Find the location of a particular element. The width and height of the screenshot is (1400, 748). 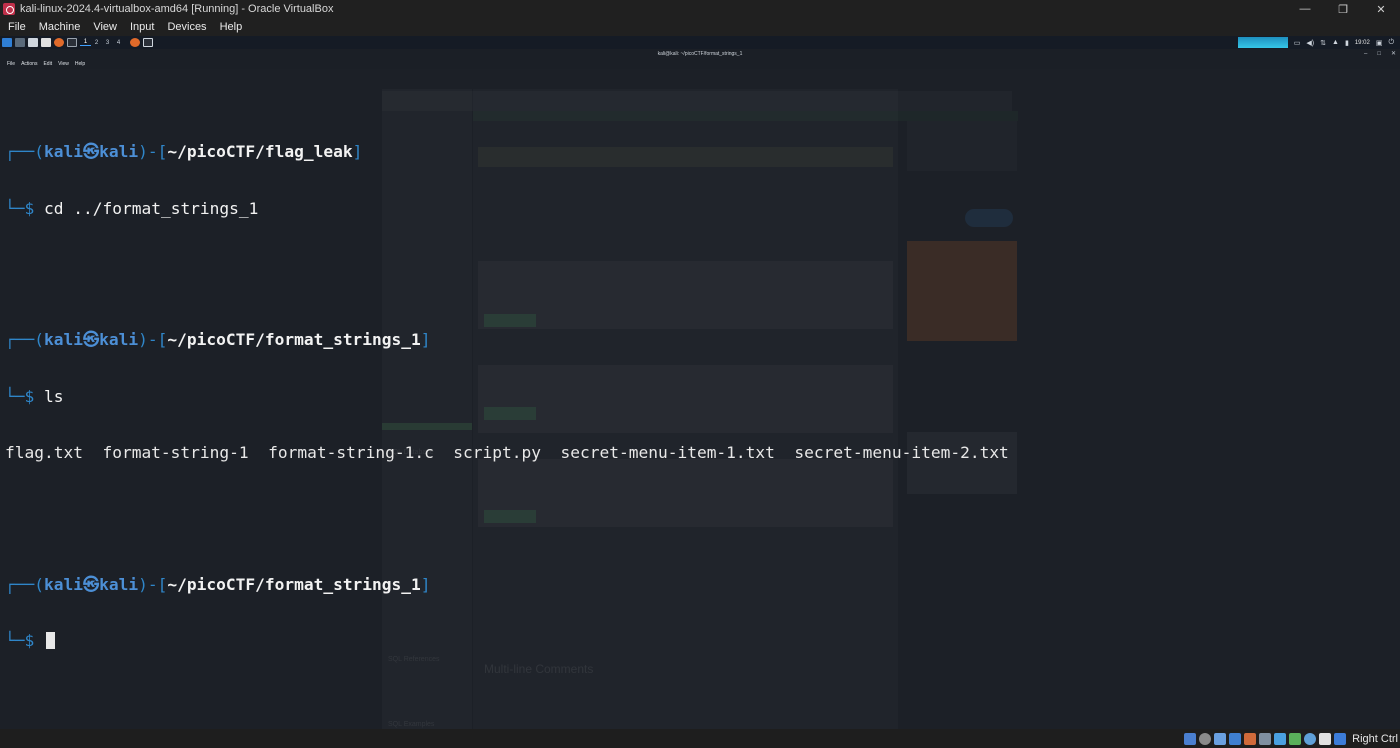

workspace-3: 3 is located at coordinates (107, 43).